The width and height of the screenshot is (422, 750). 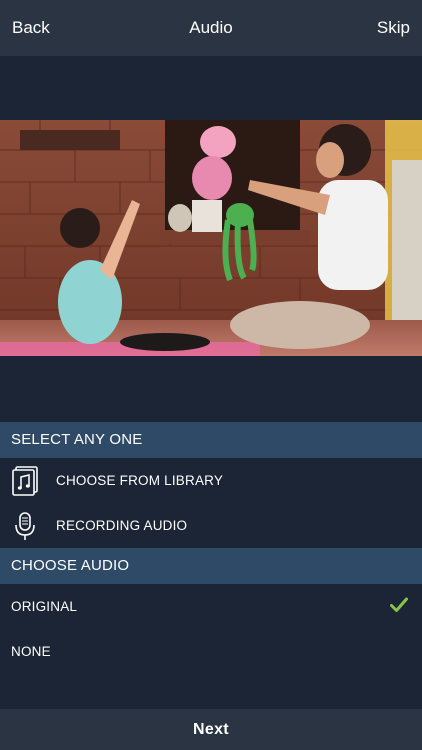 What do you see at coordinates (44, 606) in the screenshot?
I see `audio-option-original-label: ORIGINAL` at bounding box center [44, 606].